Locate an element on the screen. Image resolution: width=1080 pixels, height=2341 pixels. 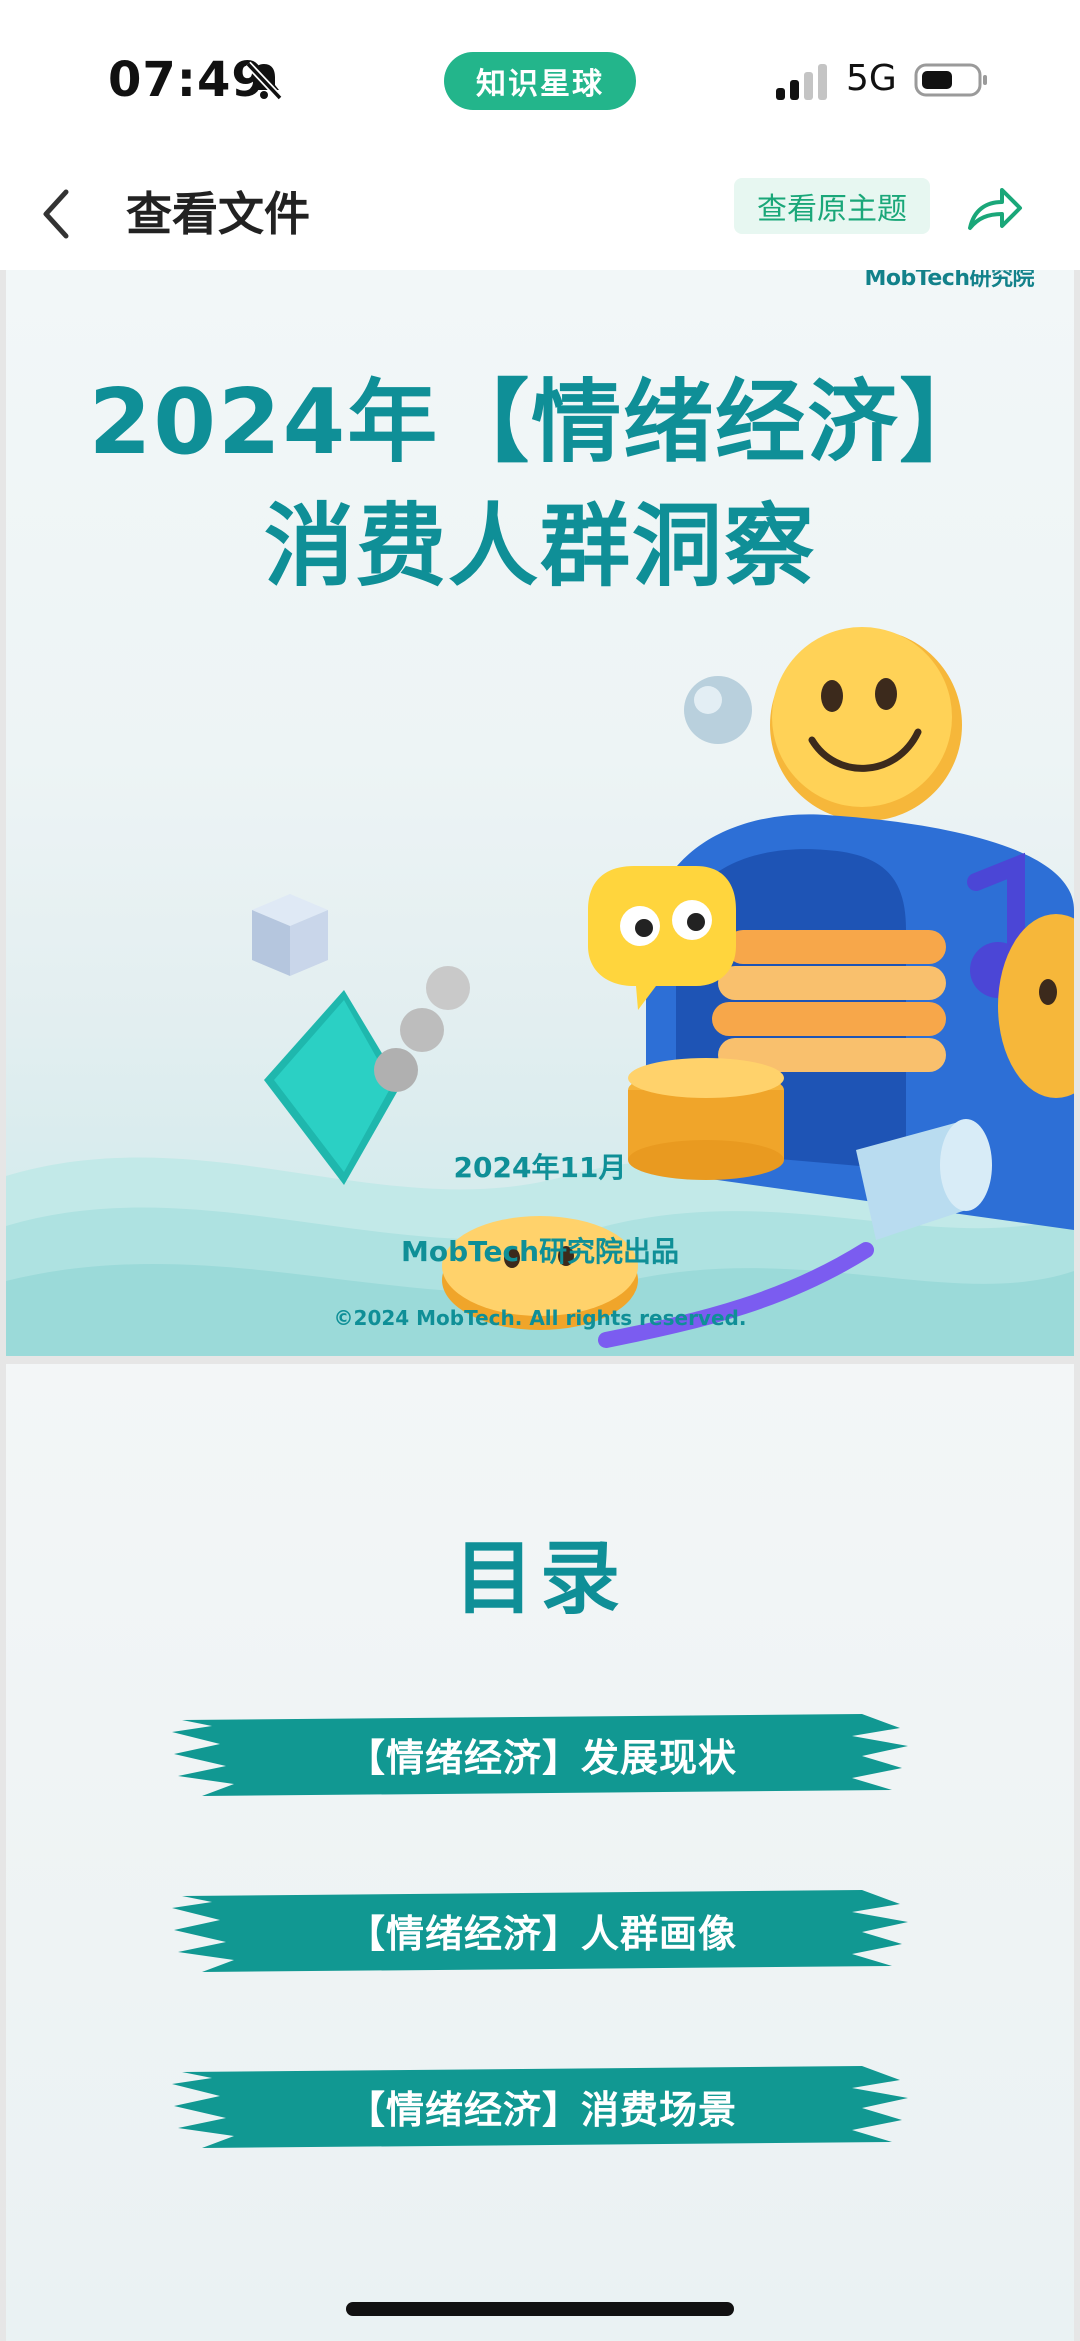
toc-item-label: 【情绪经济】发展现状 is located at coordinates (541, 1757).